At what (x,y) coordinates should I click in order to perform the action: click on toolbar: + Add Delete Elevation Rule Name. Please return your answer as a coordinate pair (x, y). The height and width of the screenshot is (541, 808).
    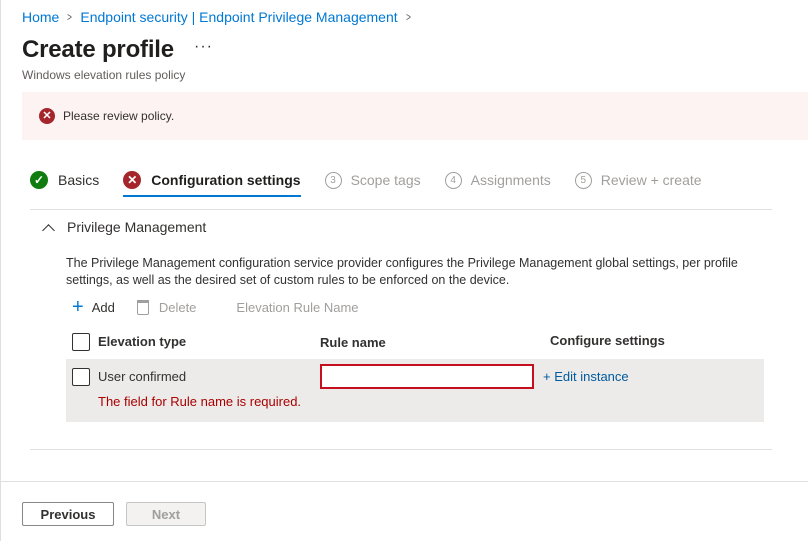
    Looking at the image, I should click on (226, 307).